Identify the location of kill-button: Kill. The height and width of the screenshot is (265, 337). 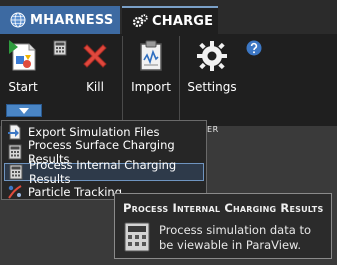
(95, 65).